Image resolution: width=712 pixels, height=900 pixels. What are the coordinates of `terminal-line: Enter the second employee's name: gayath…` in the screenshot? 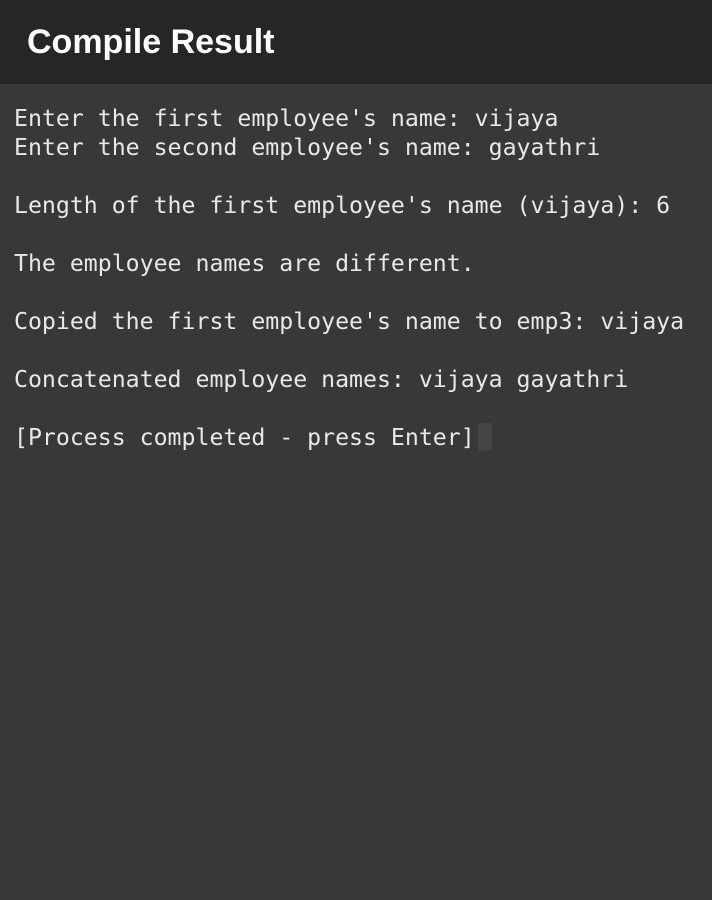 It's located at (307, 147).